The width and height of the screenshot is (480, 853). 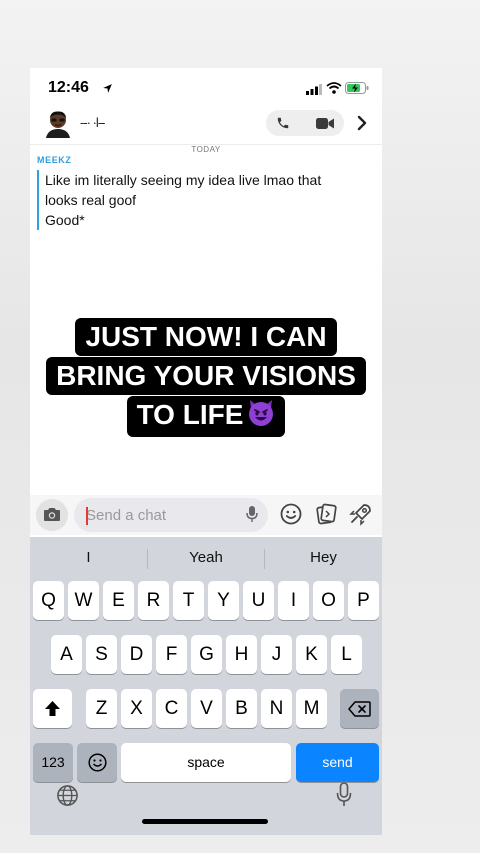 I want to click on chat-header: --· ·l--, so click(x=206, y=126).